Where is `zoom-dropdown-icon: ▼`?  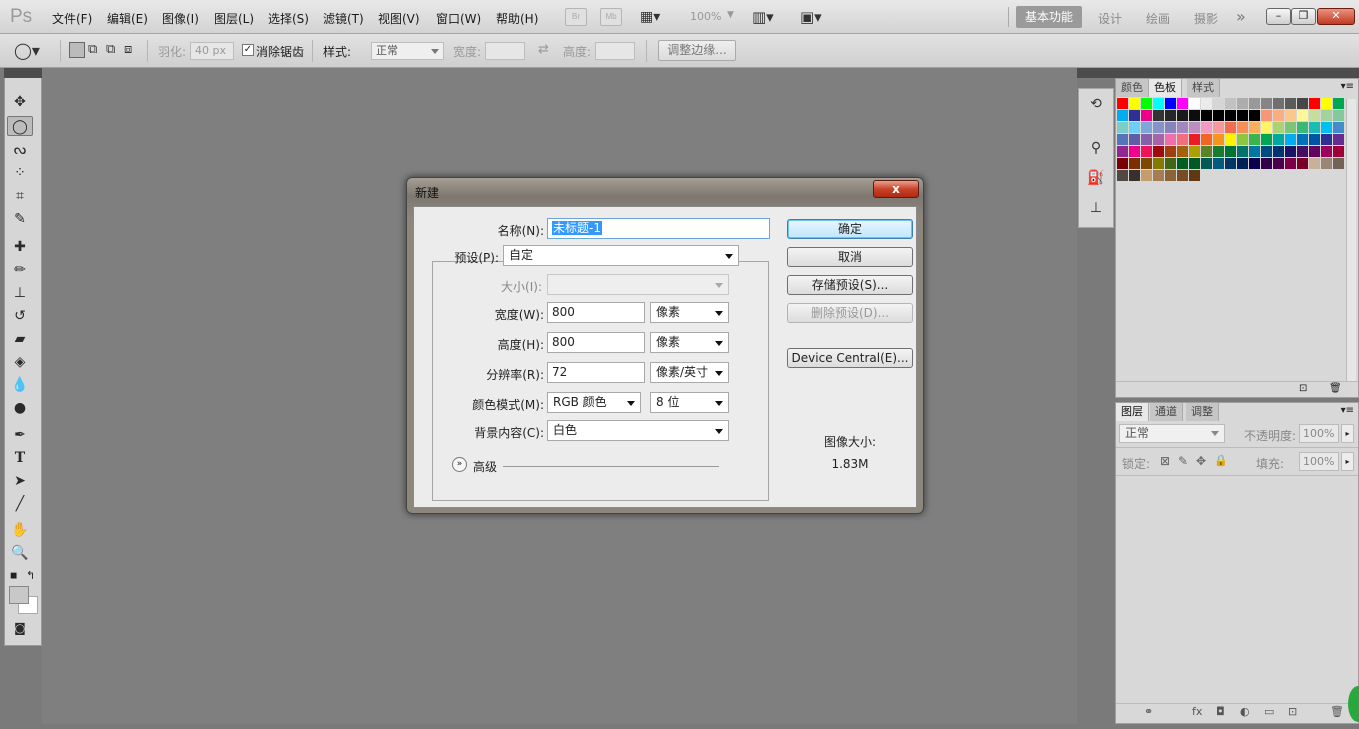 zoom-dropdown-icon: ▼ is located at coordinates (730, 15).